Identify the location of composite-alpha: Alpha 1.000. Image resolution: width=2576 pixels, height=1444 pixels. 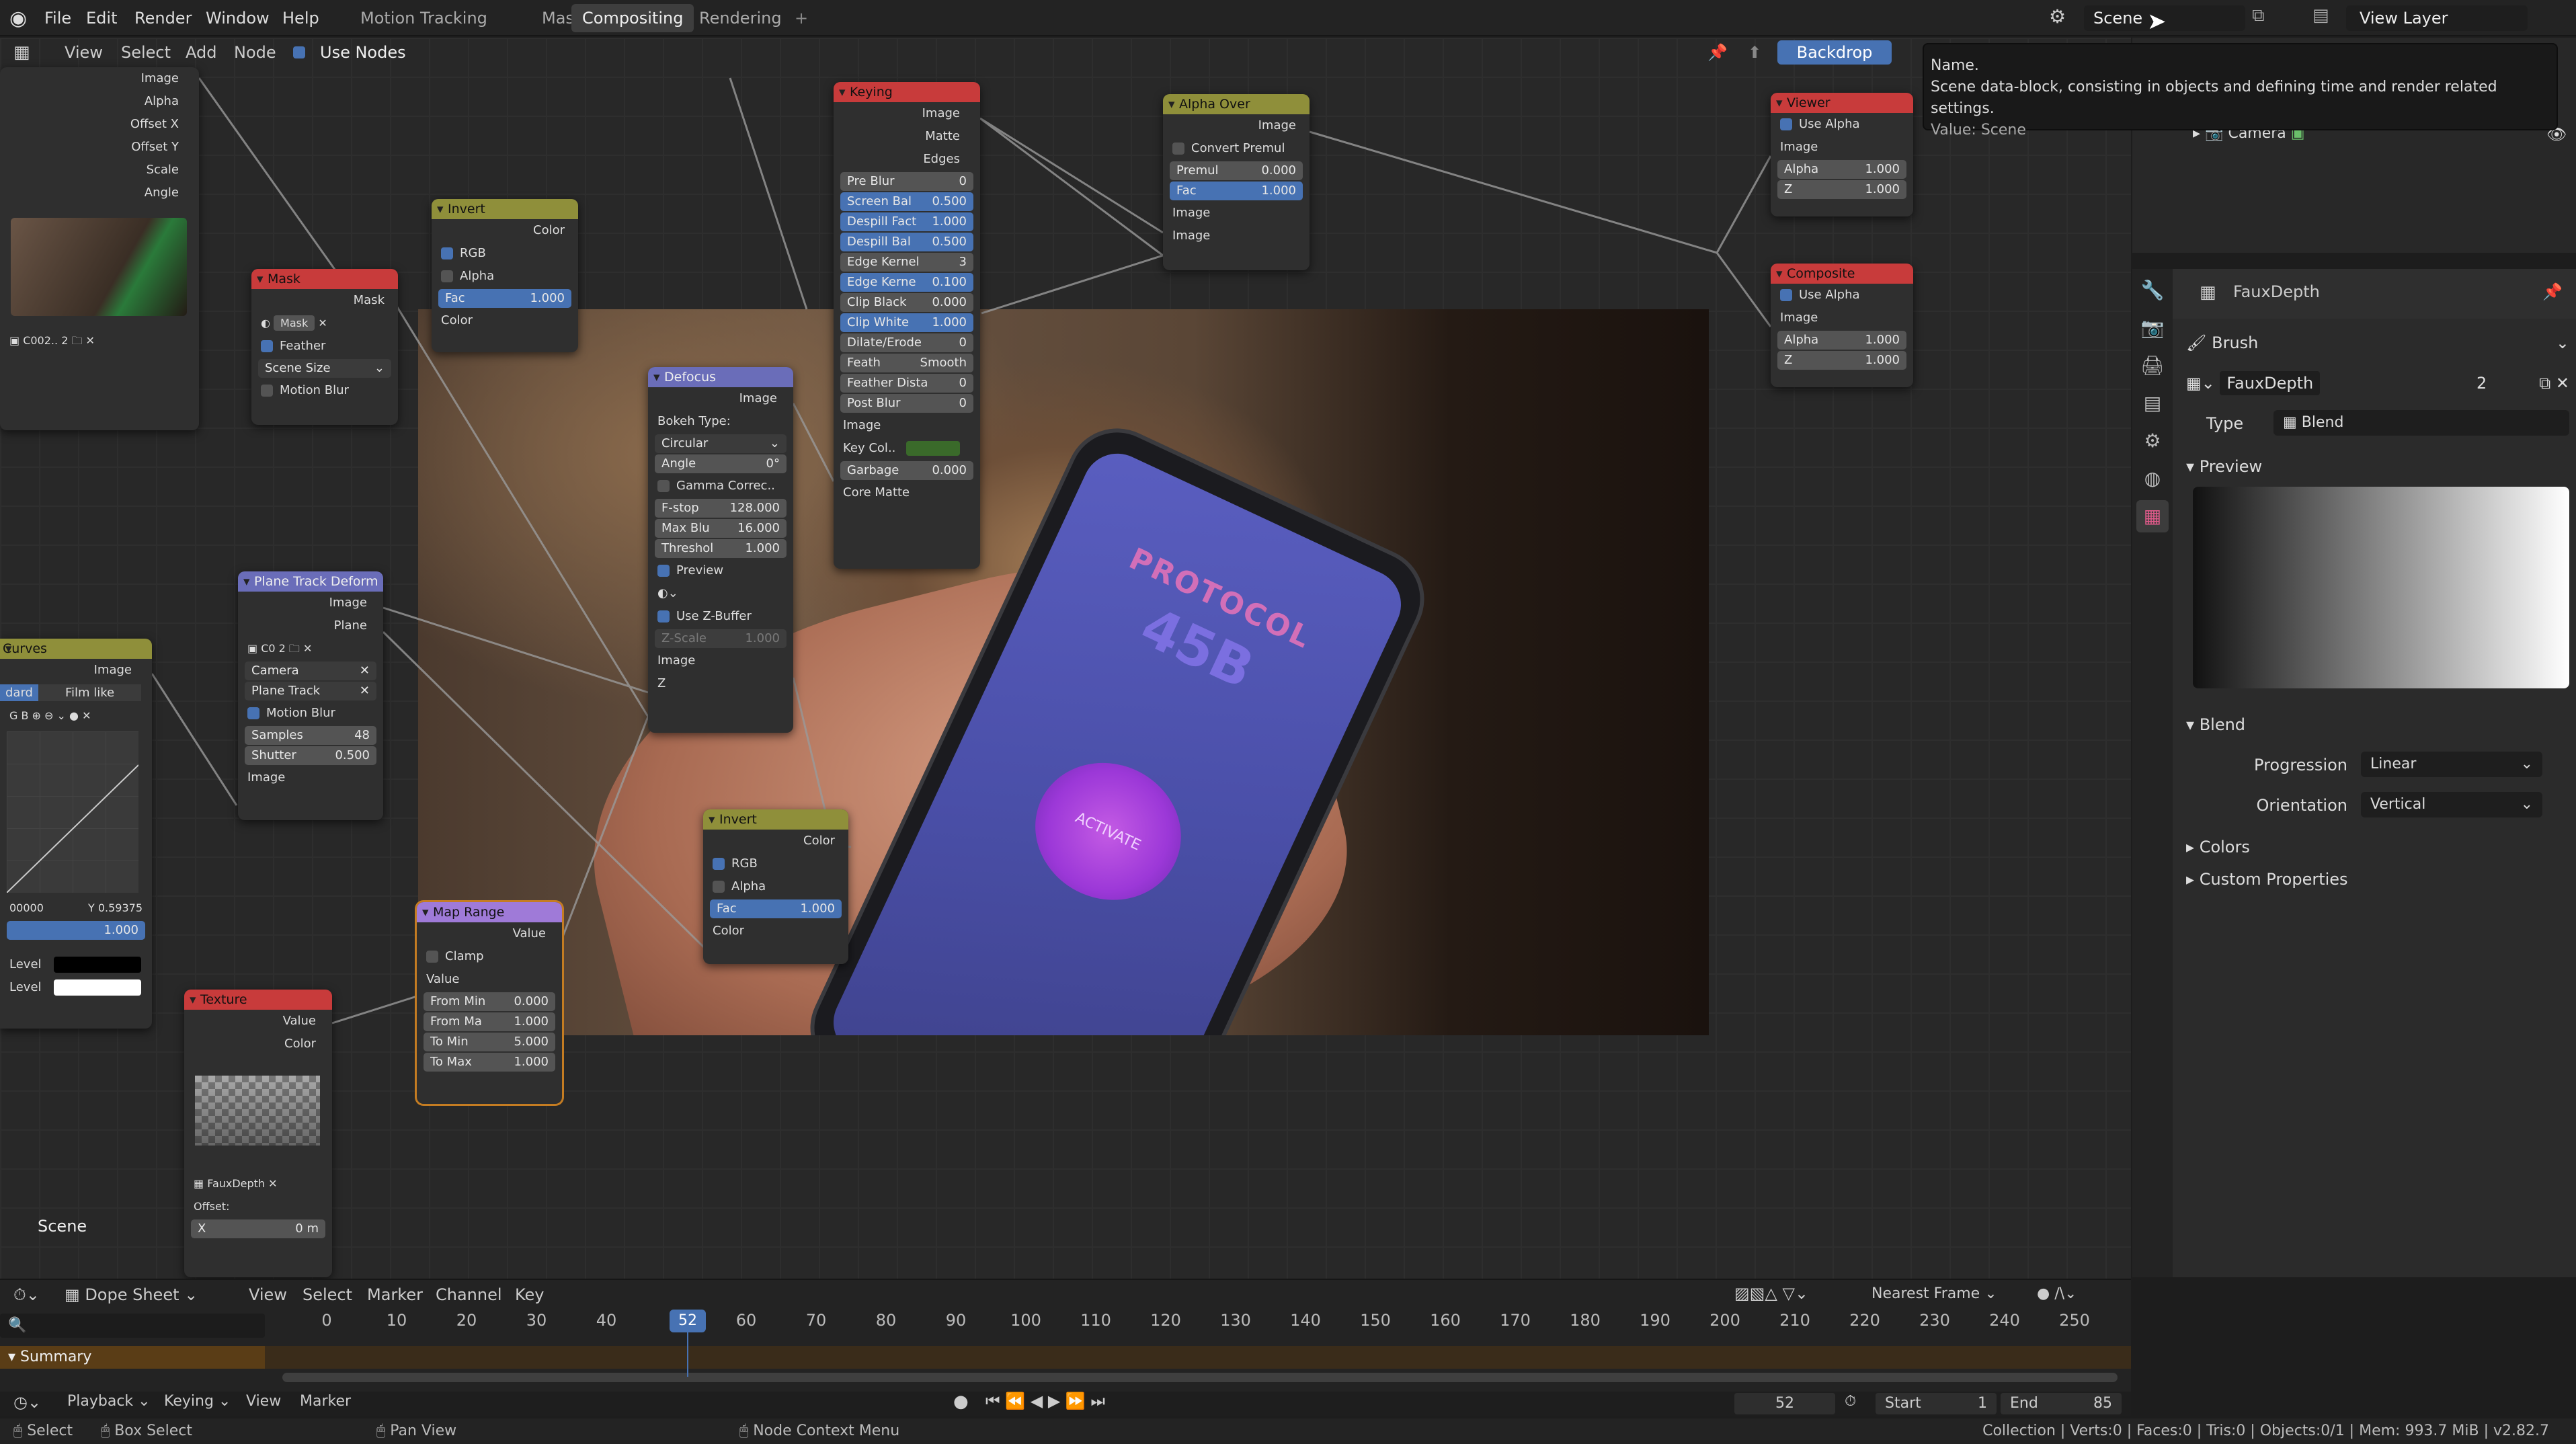
(1841, 340).